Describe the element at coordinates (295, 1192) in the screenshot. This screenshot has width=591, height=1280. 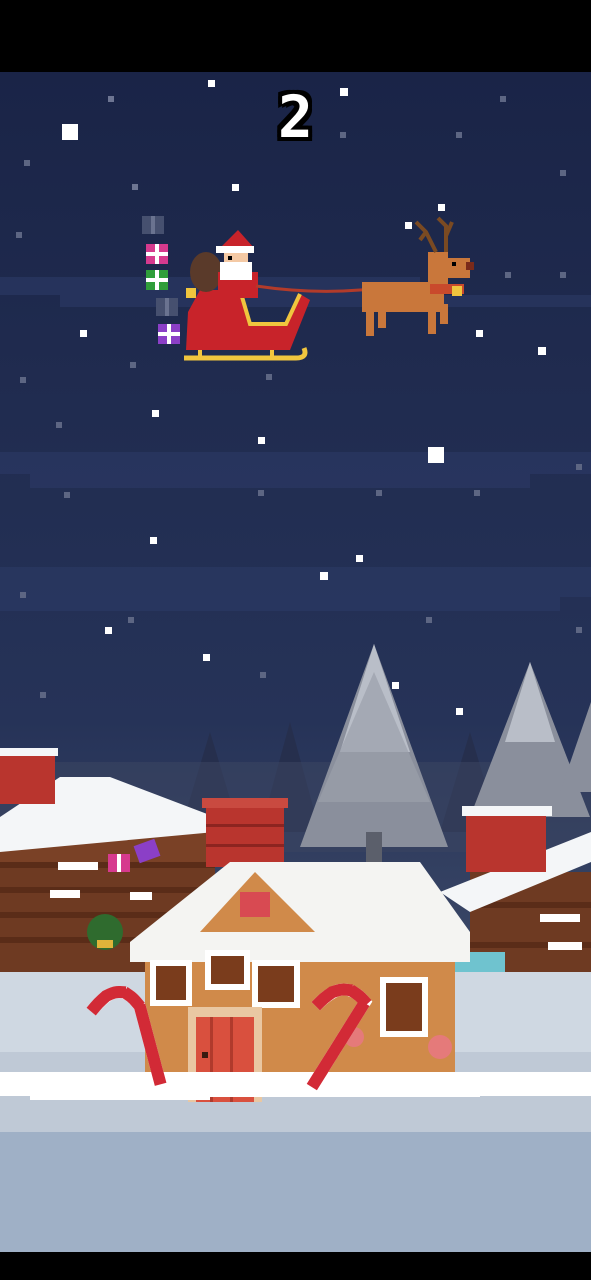
I see `ground-foreground` at that location.